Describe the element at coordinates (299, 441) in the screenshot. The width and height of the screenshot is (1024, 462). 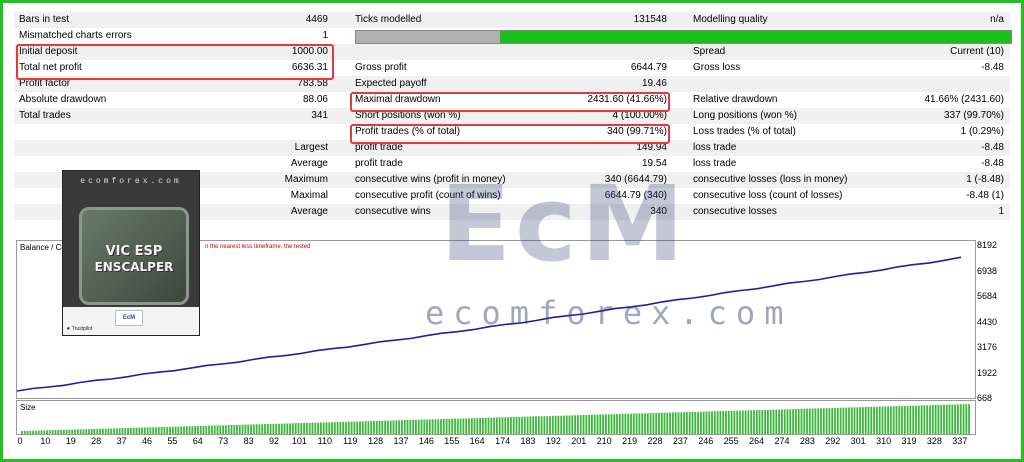
I see `x-tick-label: 101` at that location.